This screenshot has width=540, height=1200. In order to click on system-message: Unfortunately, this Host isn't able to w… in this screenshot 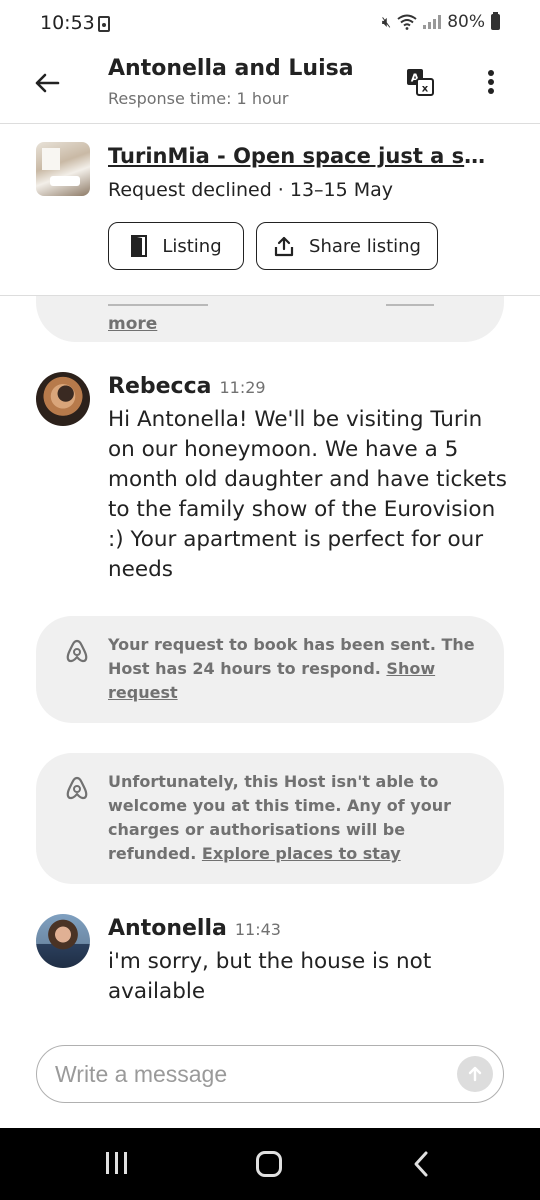, I will do `click(270, 818)`.